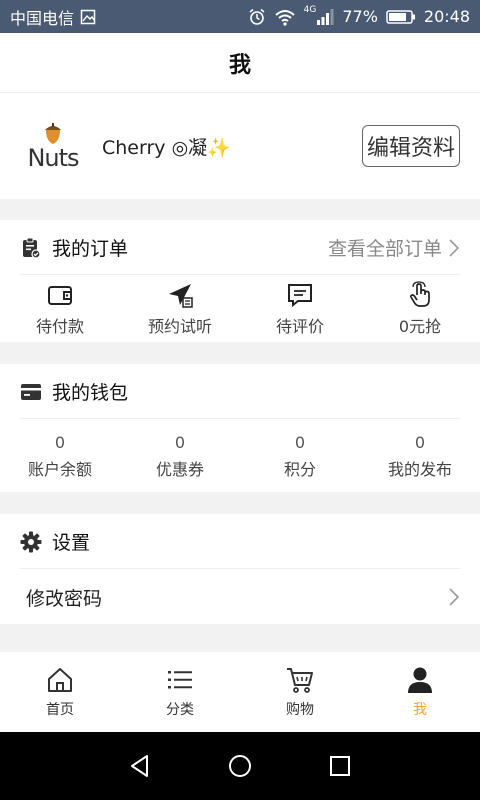  I want to click on tab-category: 分类, so click(180, 692).